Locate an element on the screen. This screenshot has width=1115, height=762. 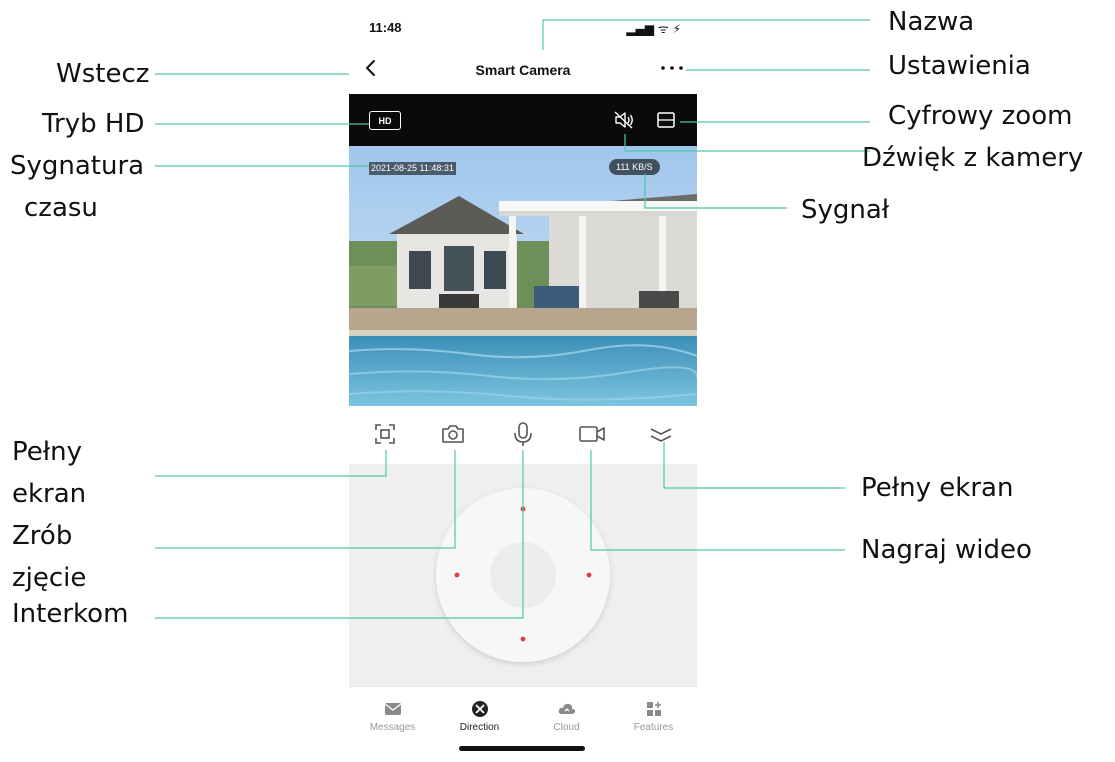
signal-speed-badge: 111 KB/S is located at coordinates (634, 167).